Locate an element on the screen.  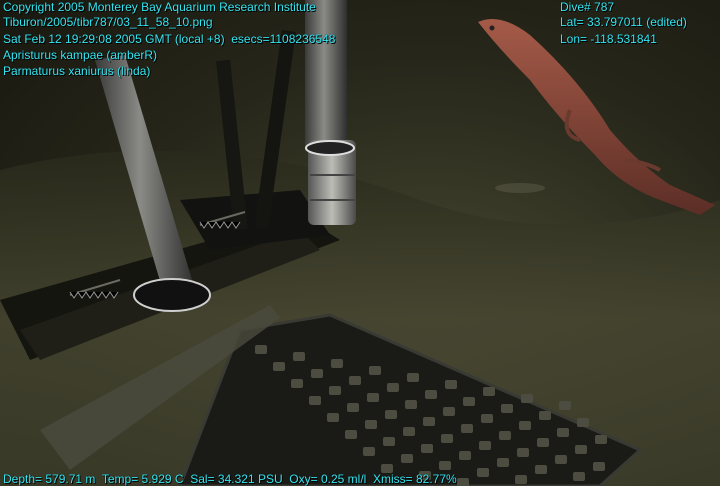
push-core-rim is located at coordinates (330, 148).